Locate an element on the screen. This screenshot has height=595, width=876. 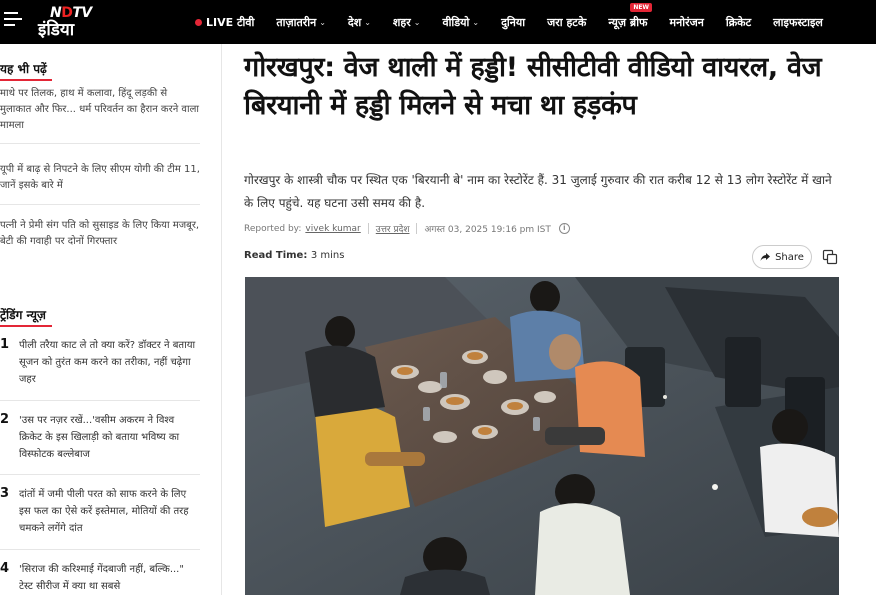
read-time: Read Time: 3 mins is located at coordinates (294, 255).